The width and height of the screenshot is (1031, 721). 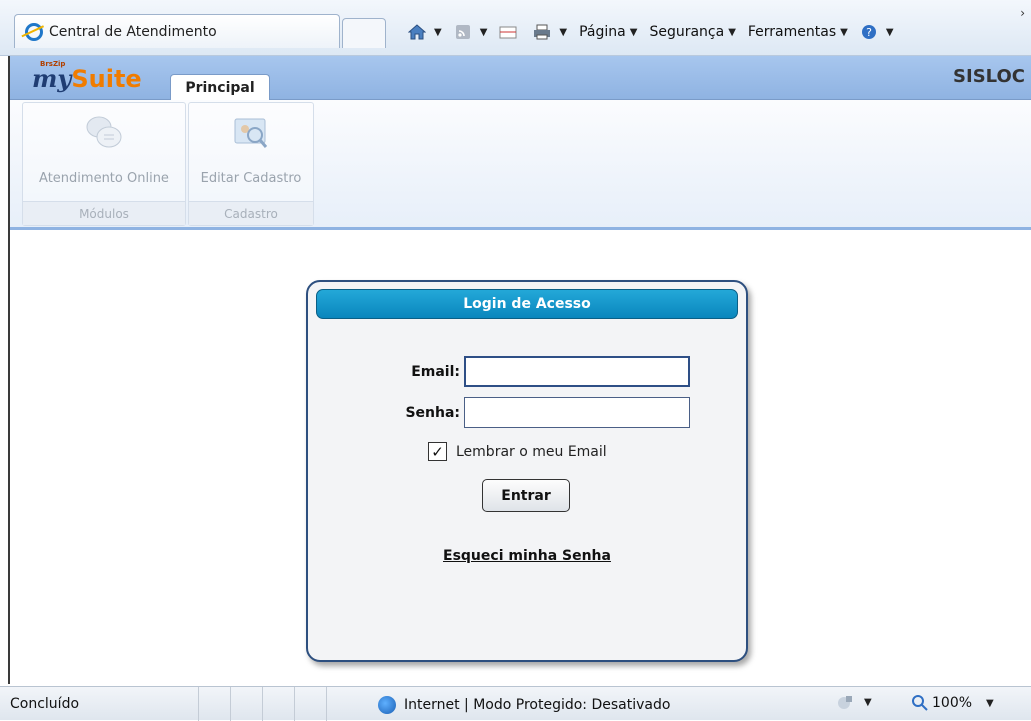 I want to click on ribbon-group-cadastro: Editar Cadastro Cadastro, so click(x=251, y=164).